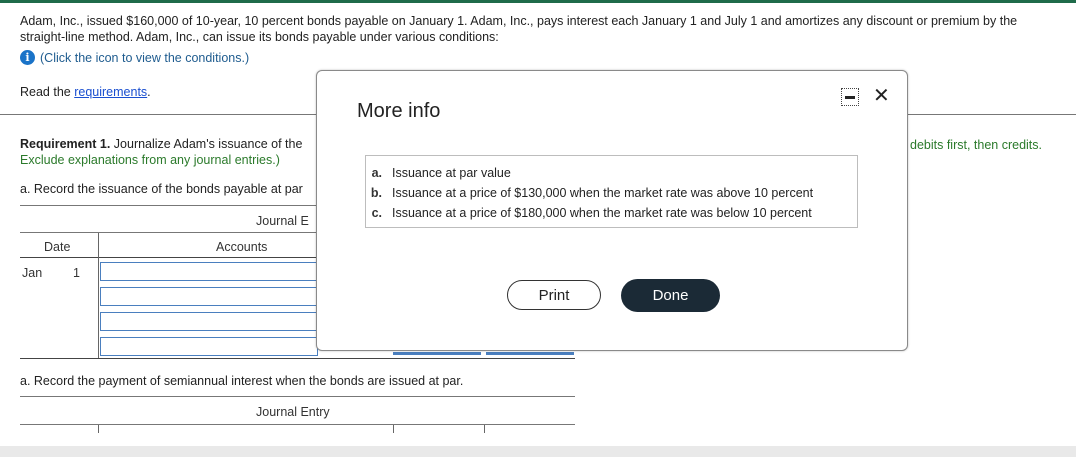 The height and width of the screenshot is (457, 1076). I want to click on minimize-icon, so click(850, 97).